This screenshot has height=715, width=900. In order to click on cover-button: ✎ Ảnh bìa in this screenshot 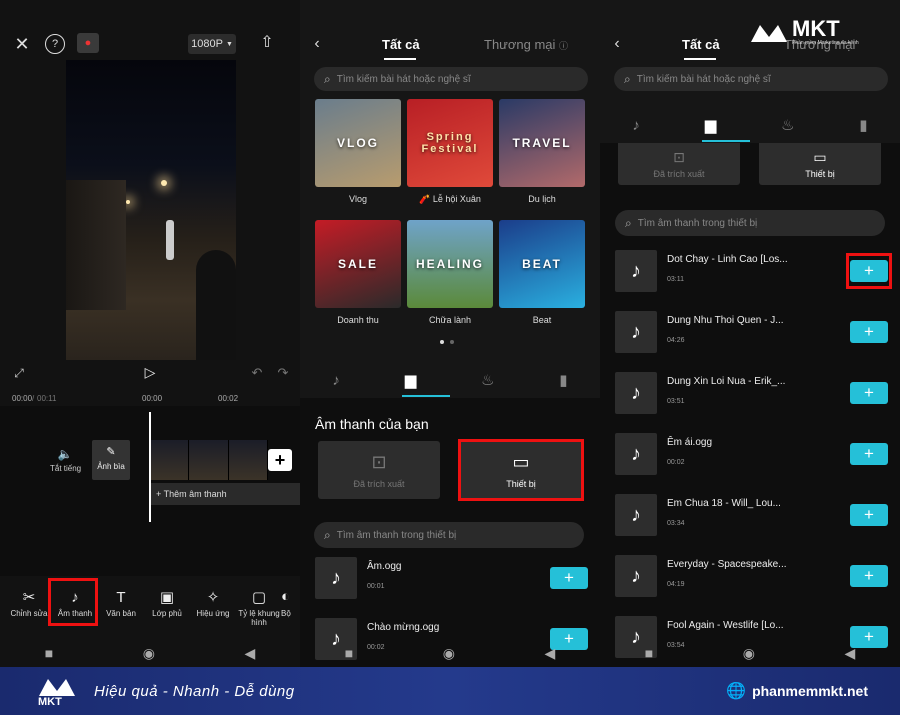, I will do `click(111, 460)`.